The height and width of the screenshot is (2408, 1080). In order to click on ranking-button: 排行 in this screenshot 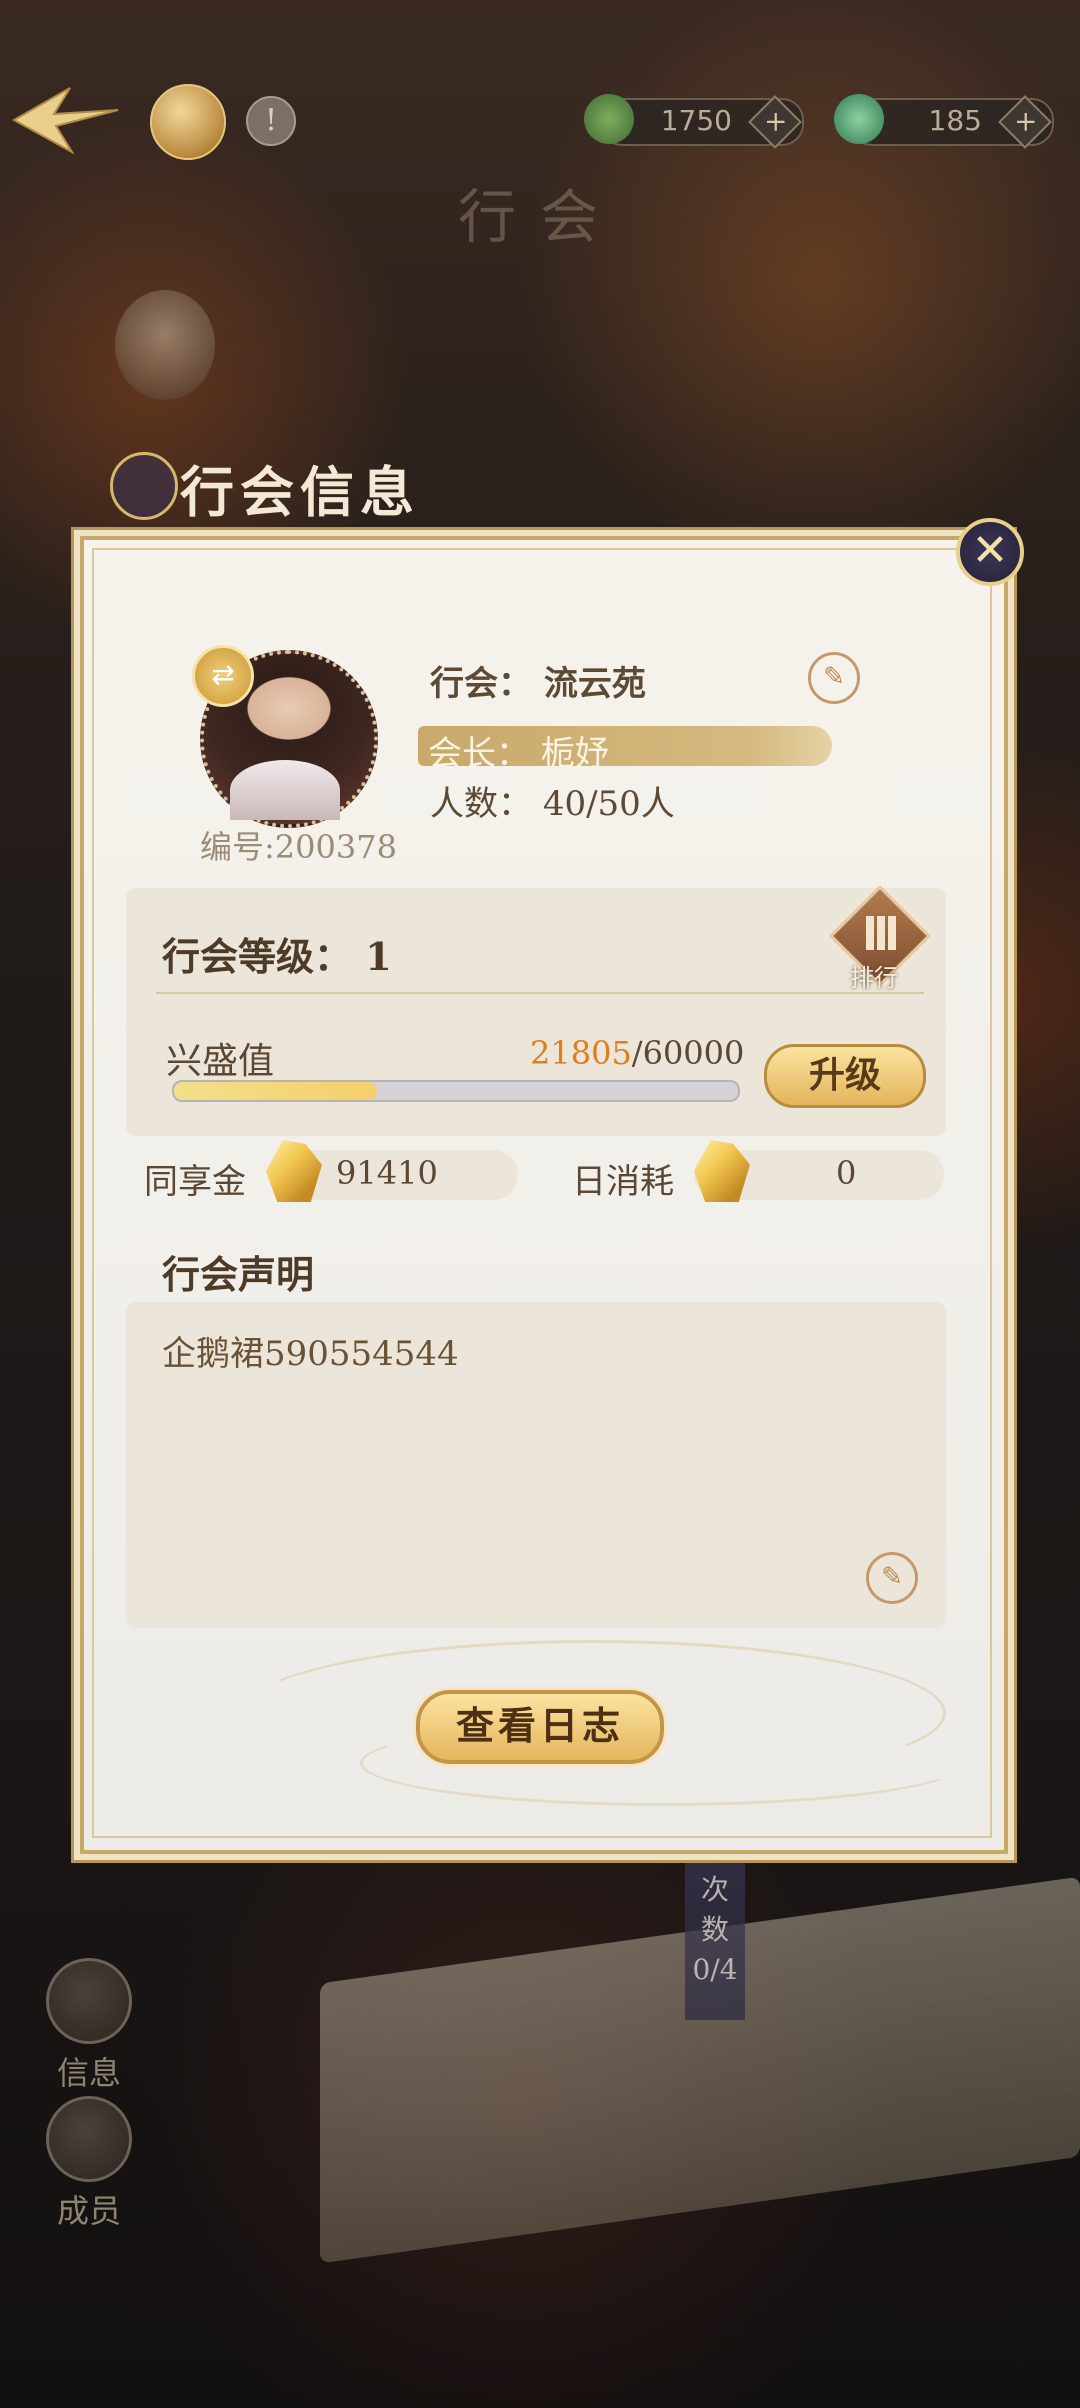, I will do `click(880, 938)`.